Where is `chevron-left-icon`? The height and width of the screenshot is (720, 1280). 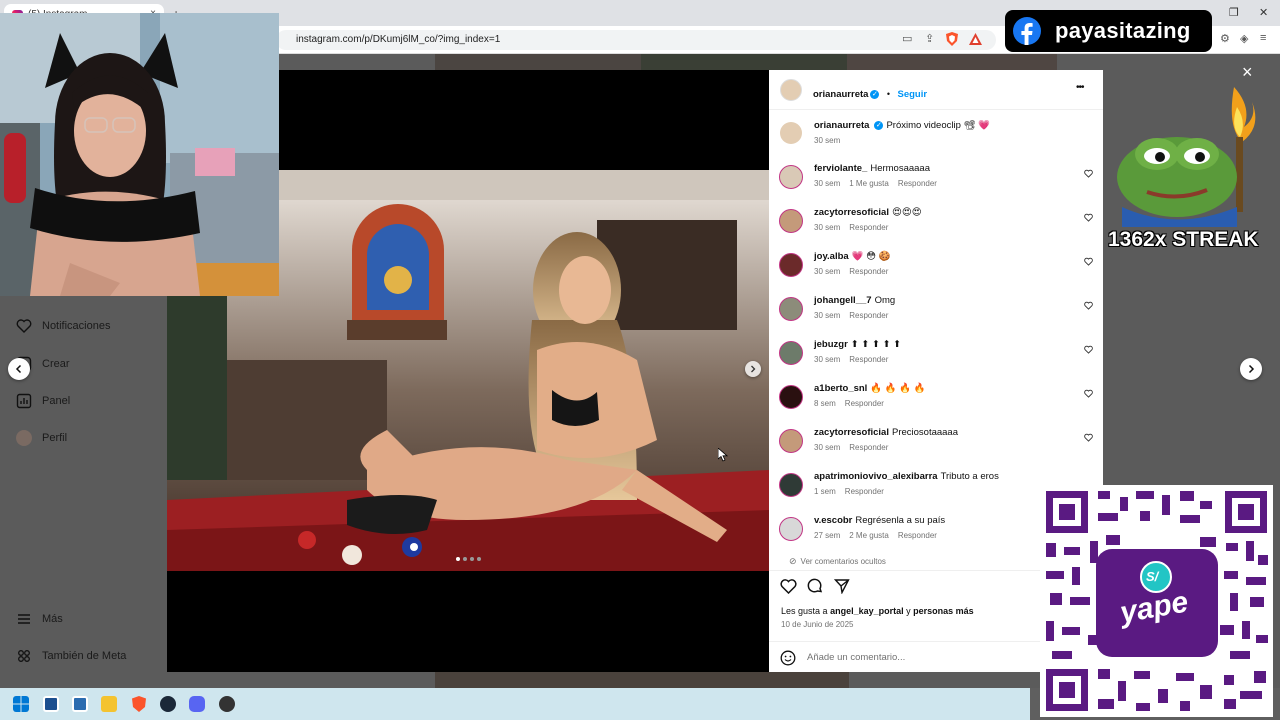
chevron-left-icon is located at coordinates (18, 369).